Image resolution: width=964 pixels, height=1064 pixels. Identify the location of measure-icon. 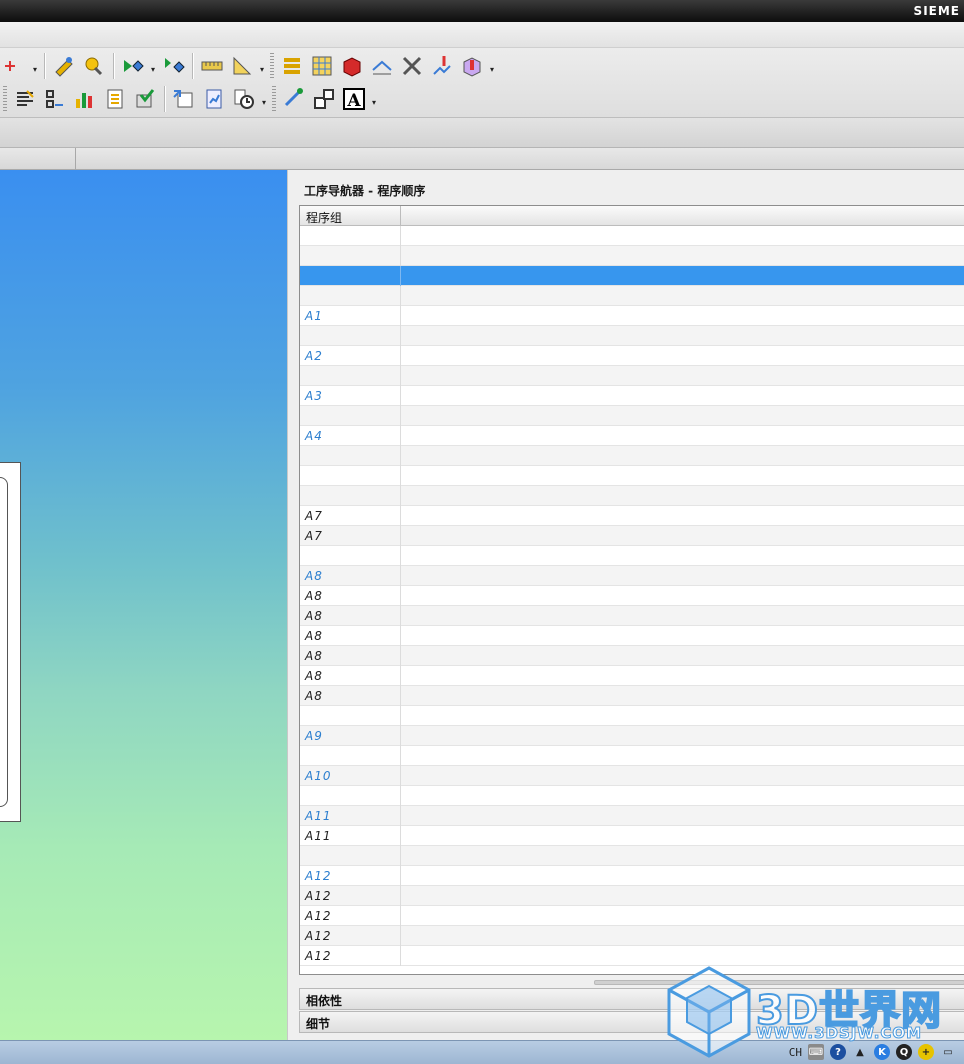
(212, 66).